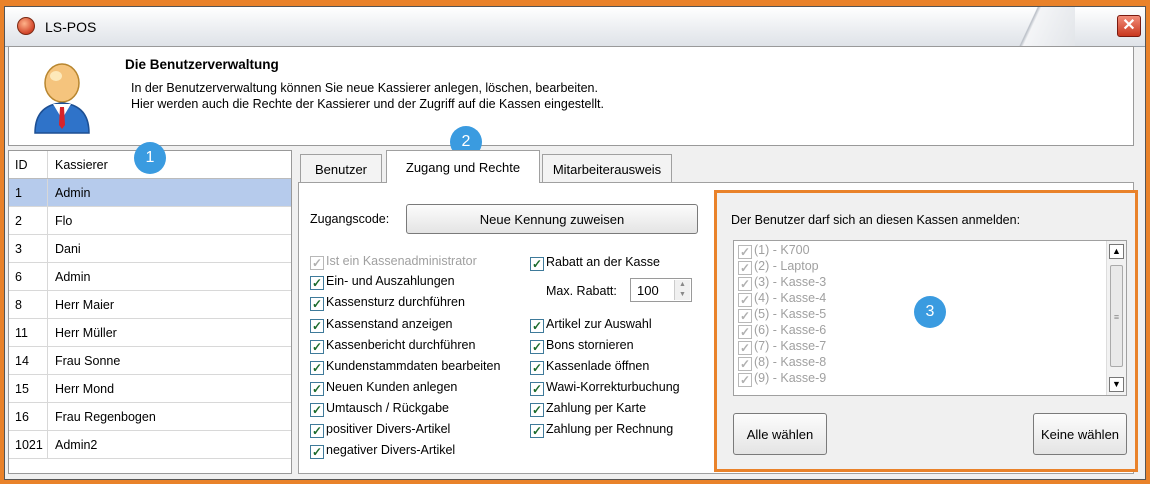 This screenshot has width=1150, height=484. Describe the element at coordinates (22, 389) in the screenshot. I see `row-id: 15` at that location.